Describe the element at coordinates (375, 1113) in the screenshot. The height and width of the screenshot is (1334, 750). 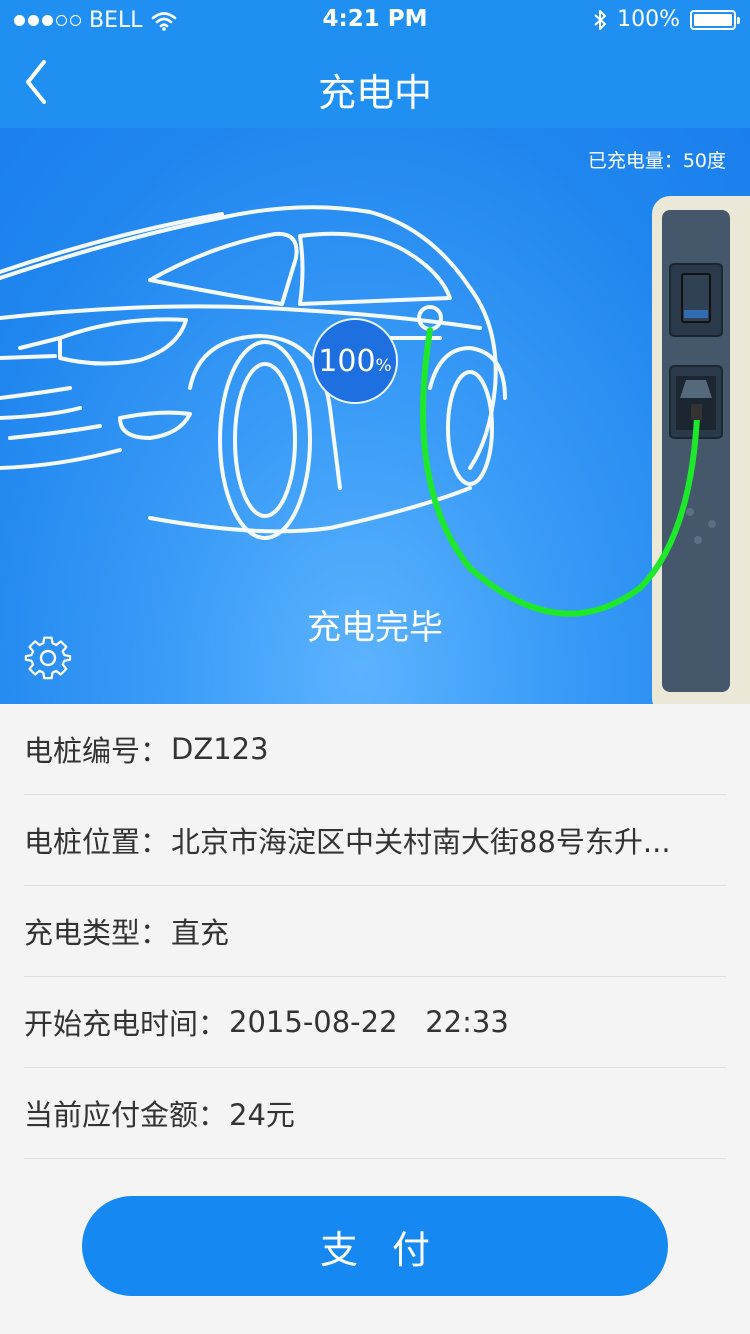
I see `info-row-amount-due: 当前应付金额： 24元` at that location.